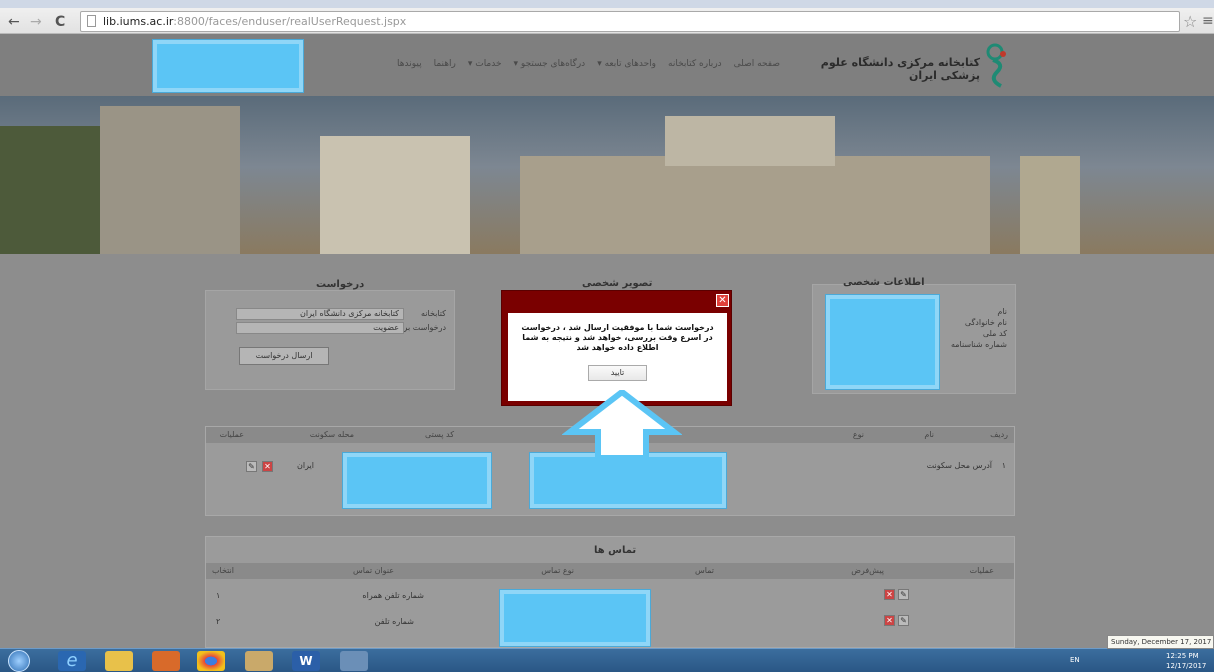 Image resolution: width=1214 pixels, height=672 pixels. I want to click on windows-taskbar: e W EN 12:25 PM 12/17/2017, so click(607, 660).